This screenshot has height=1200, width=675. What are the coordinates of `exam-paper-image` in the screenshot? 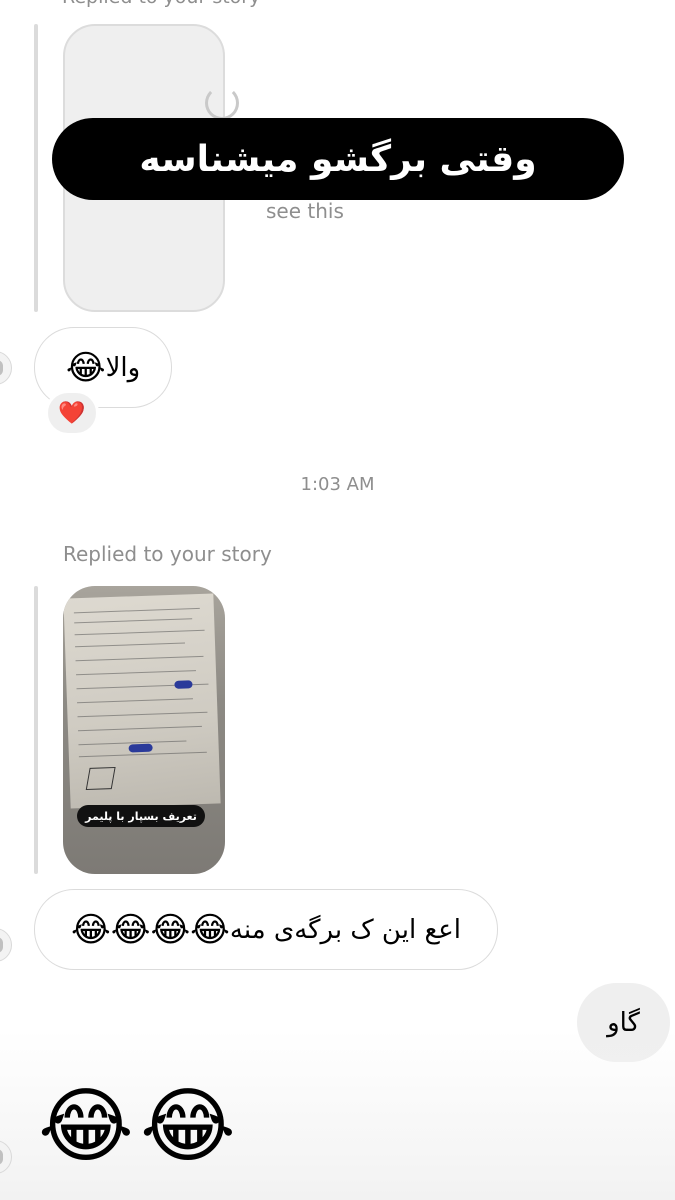 It's located at (142, 701).